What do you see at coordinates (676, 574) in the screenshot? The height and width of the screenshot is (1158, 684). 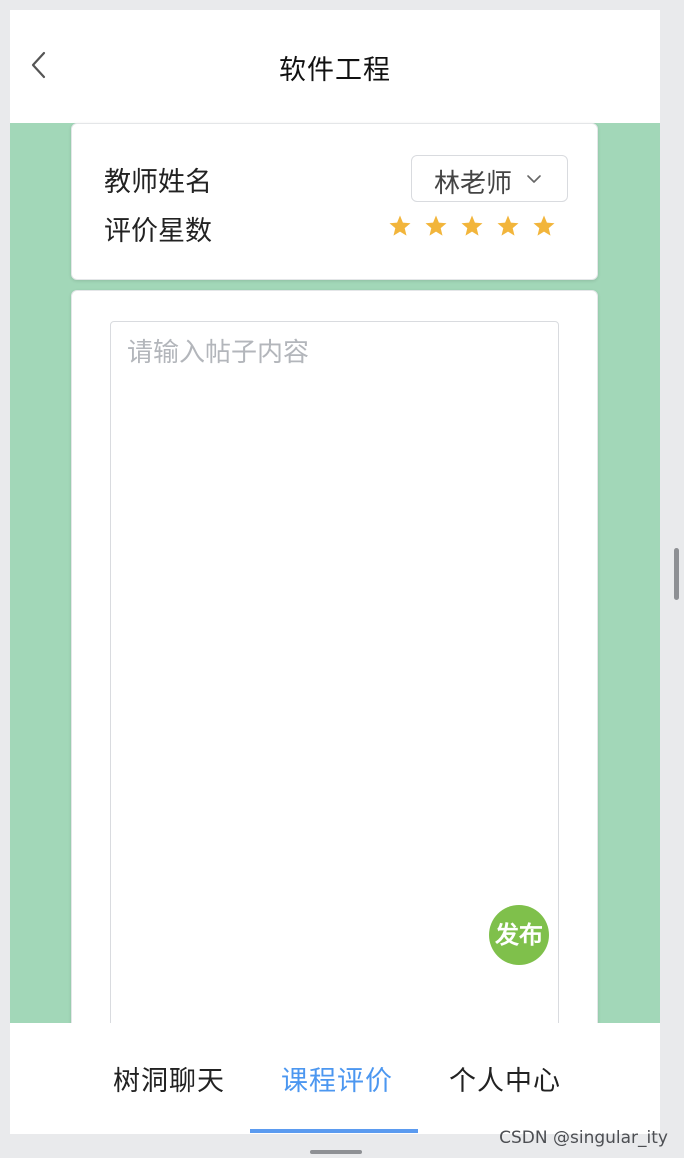 I see `scrollbar-handle` at bounding box center [676, 574].